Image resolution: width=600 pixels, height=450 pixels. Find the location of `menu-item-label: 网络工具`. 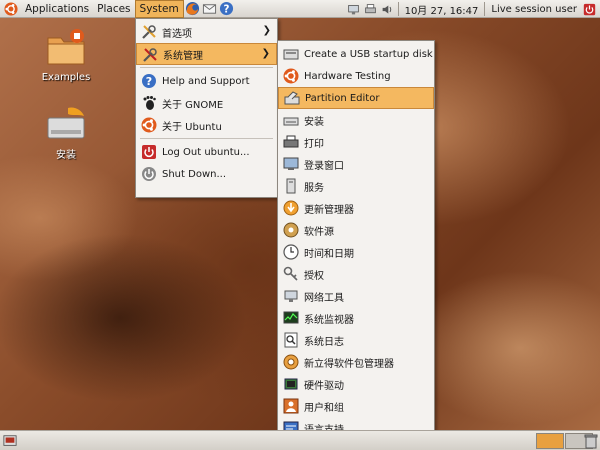

menu-item-label: 网络工具 is located at coordinates (324, 298).